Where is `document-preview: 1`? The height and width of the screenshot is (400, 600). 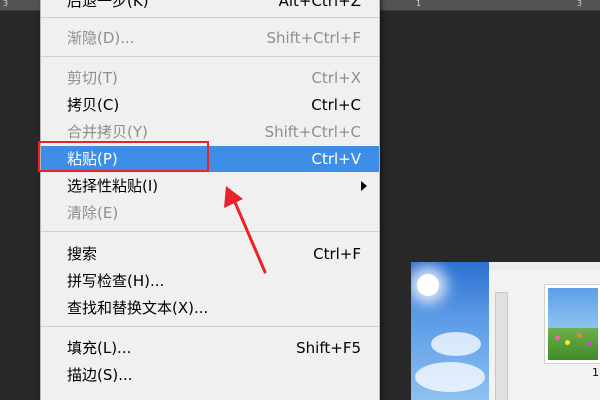
document-preview: 1 is located at coordinates (505, 331).